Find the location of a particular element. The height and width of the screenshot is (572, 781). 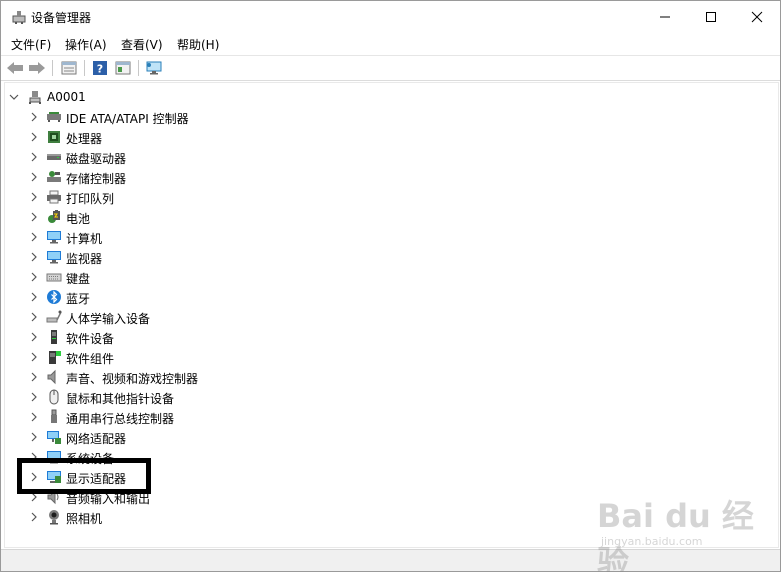

printer-icon is located at coordinates (54, 197).